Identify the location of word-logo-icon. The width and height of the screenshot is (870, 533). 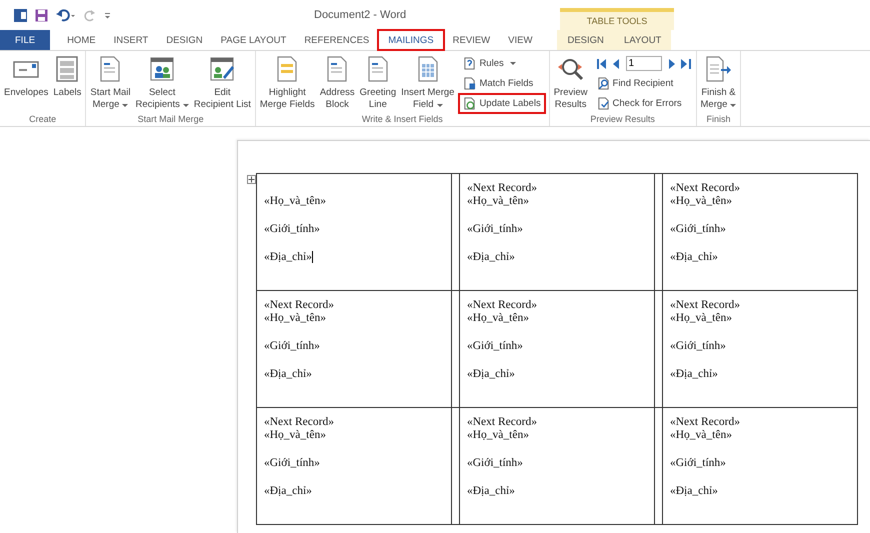
(20, 15).